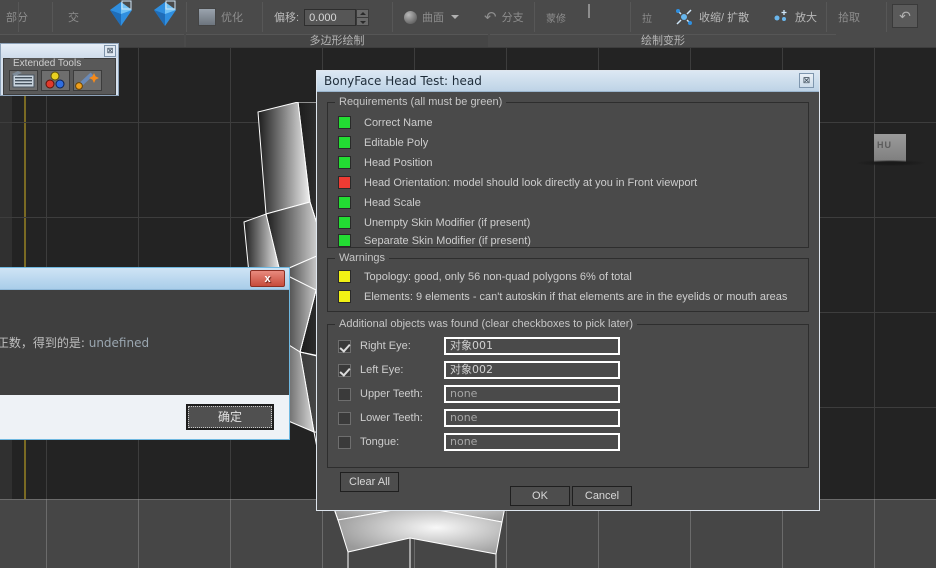 The width and height of the screenshot is (936, 568). I want to click on additional-row-upper-teeth: Upper Teeth: none, so click(479, 394).